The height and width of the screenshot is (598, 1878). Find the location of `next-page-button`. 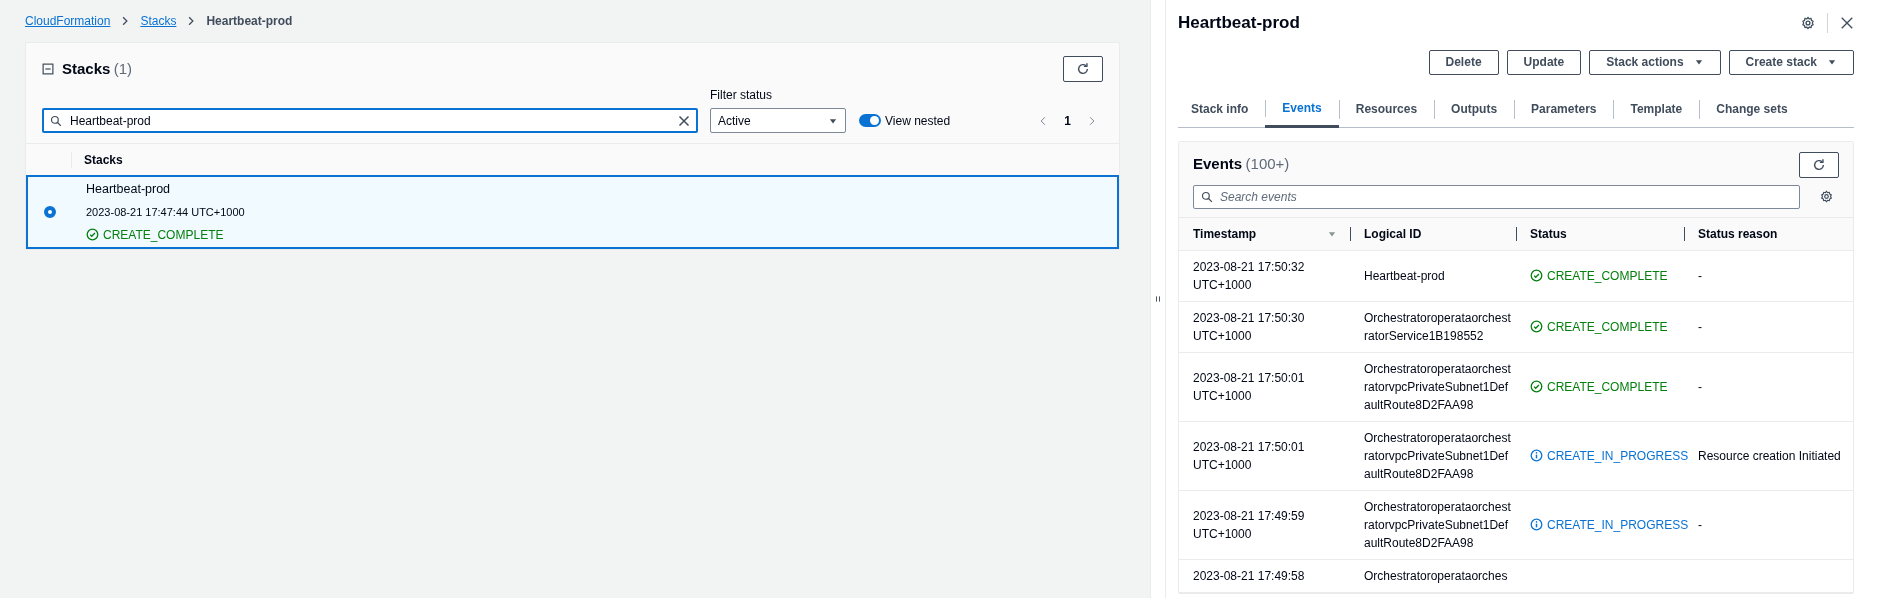

next-page-button is located at coordinates (1092, 120).